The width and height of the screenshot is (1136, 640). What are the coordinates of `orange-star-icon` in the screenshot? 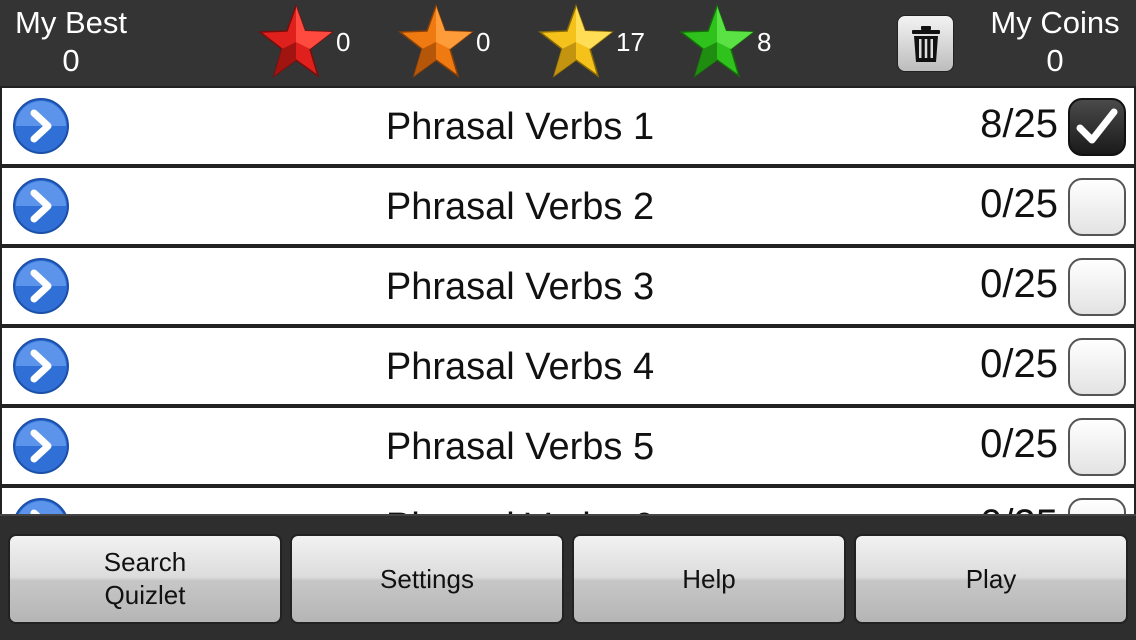 It's located at (436, 41).